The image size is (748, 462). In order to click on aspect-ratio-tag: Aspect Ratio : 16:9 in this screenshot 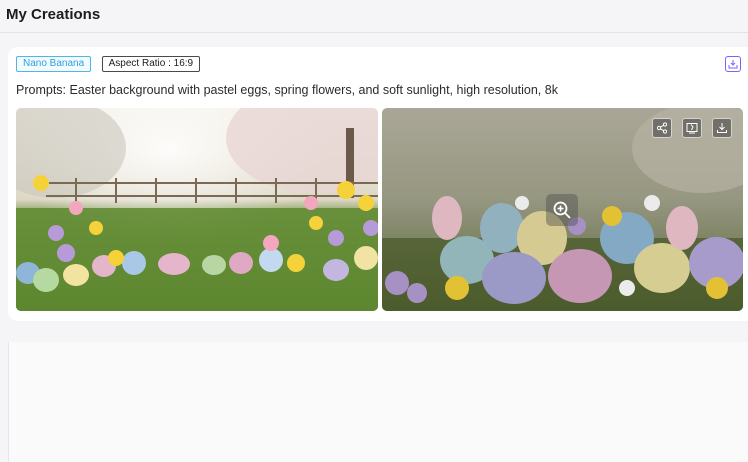, I will do `click(151, 64)`.